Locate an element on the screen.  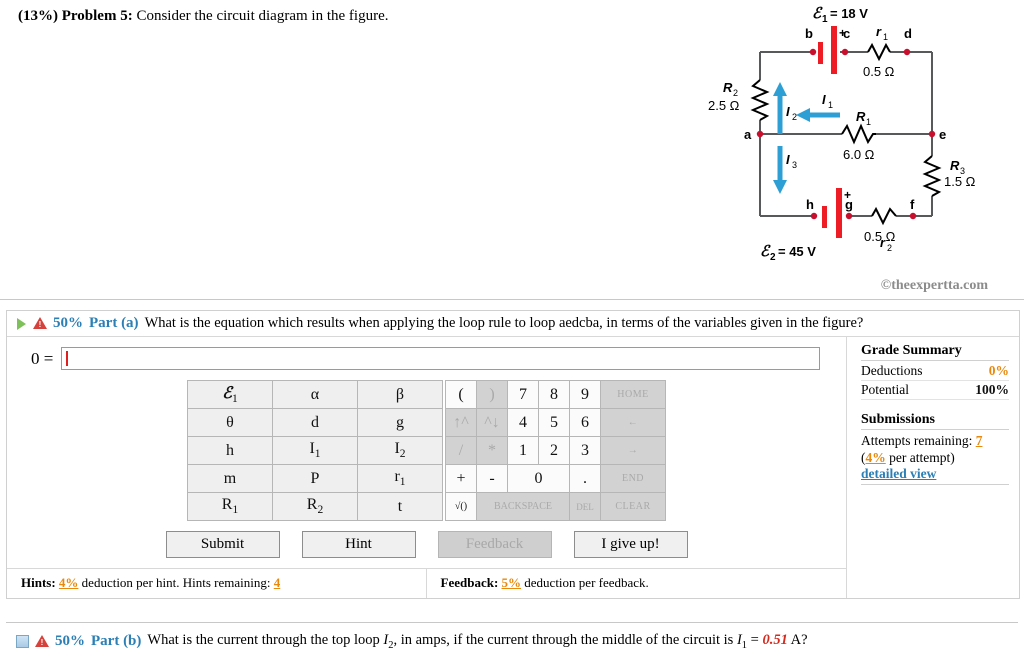
part-b-label: Part (b) is located at coordinates (116, 640).